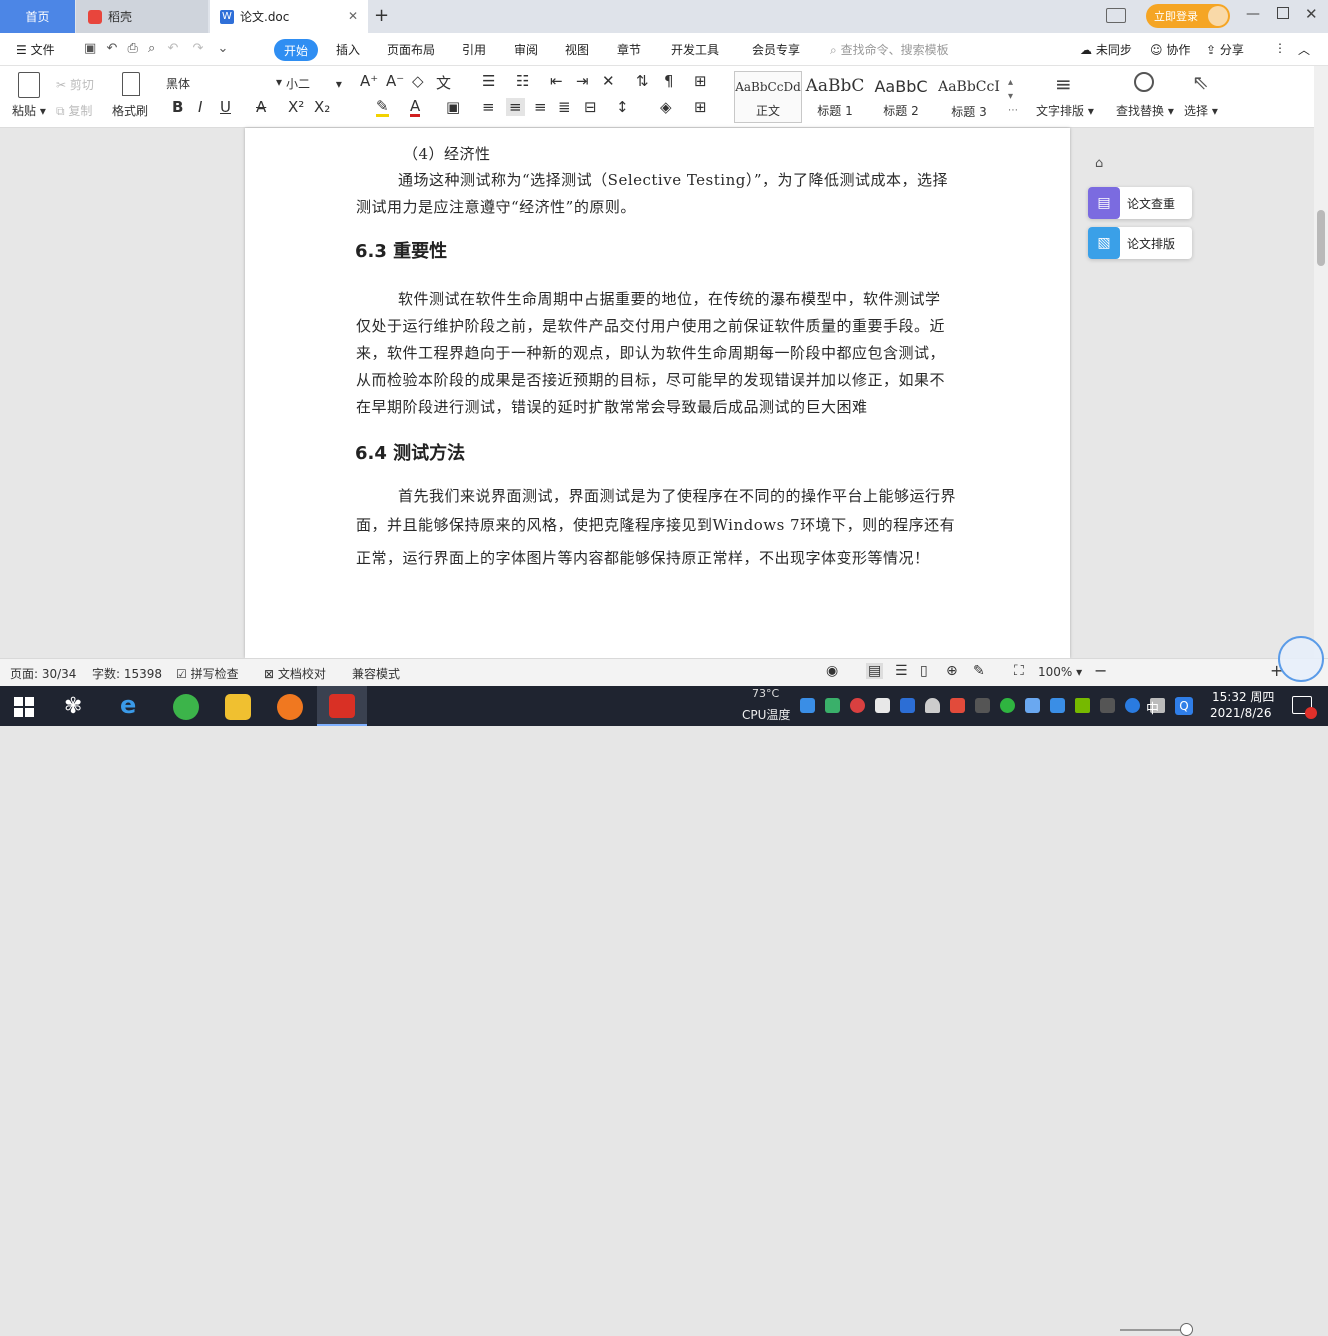  Describe the element at coordinates (488, 107) in the screenshot. I see `align-left-icon: ≡` at that location.